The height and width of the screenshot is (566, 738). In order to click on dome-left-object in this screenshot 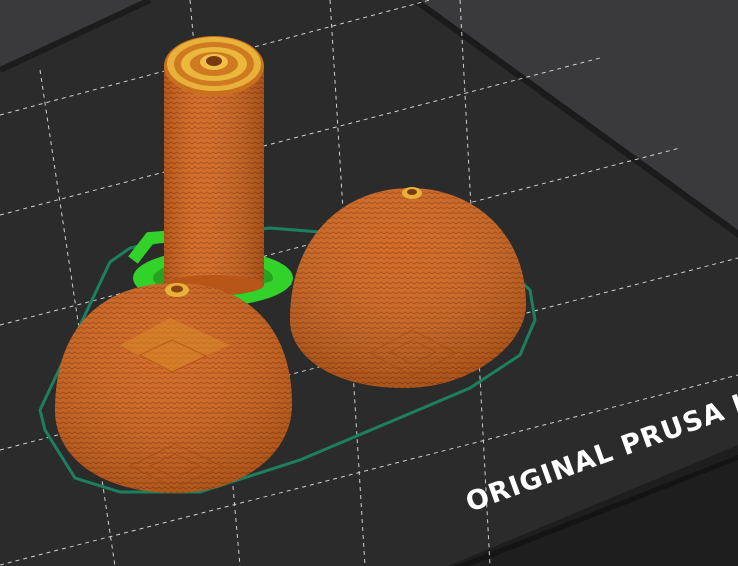, I will do `click(173, 388)`.